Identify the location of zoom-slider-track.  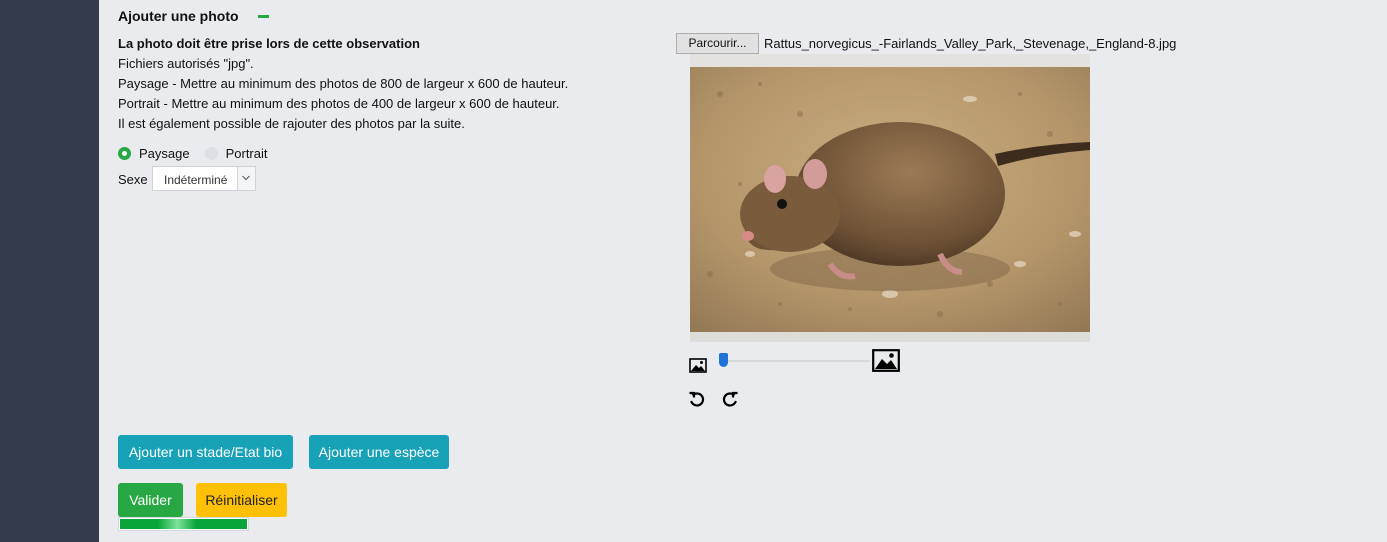
(795, 361).